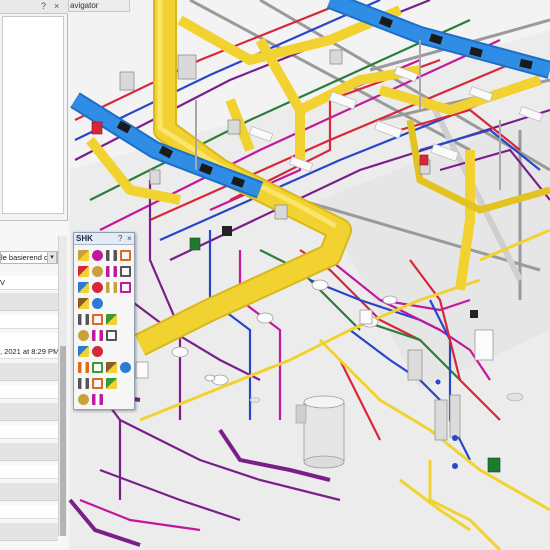 This screenshot has height=550, width=550. Describe the element at coordinates (83, 303) in the screenshot. I see `fire-tool-icon` at that location.